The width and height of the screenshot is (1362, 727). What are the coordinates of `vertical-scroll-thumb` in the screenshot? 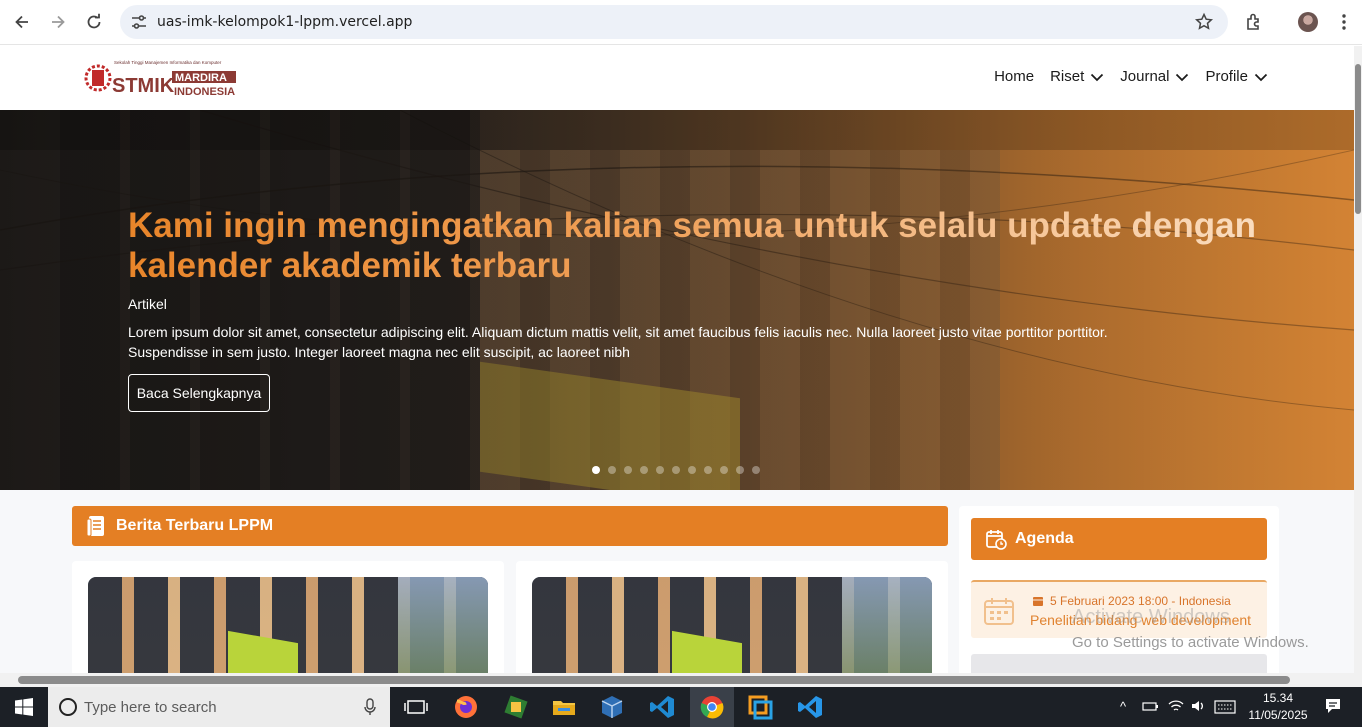 It's located at (1358, 139).